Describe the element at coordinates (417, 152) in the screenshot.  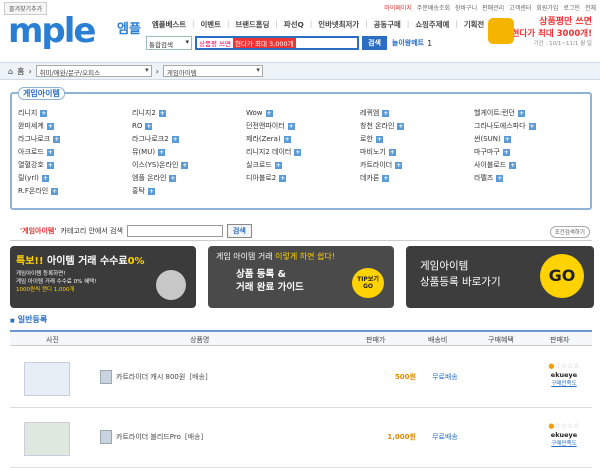
I see `category-item: 마비노기 +` at that location.